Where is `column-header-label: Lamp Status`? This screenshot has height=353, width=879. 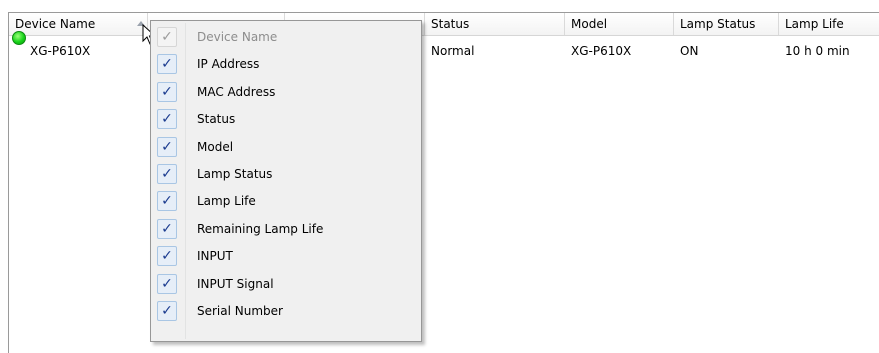
column-header-label: Lamp Status is located at coordinates (718, 24).